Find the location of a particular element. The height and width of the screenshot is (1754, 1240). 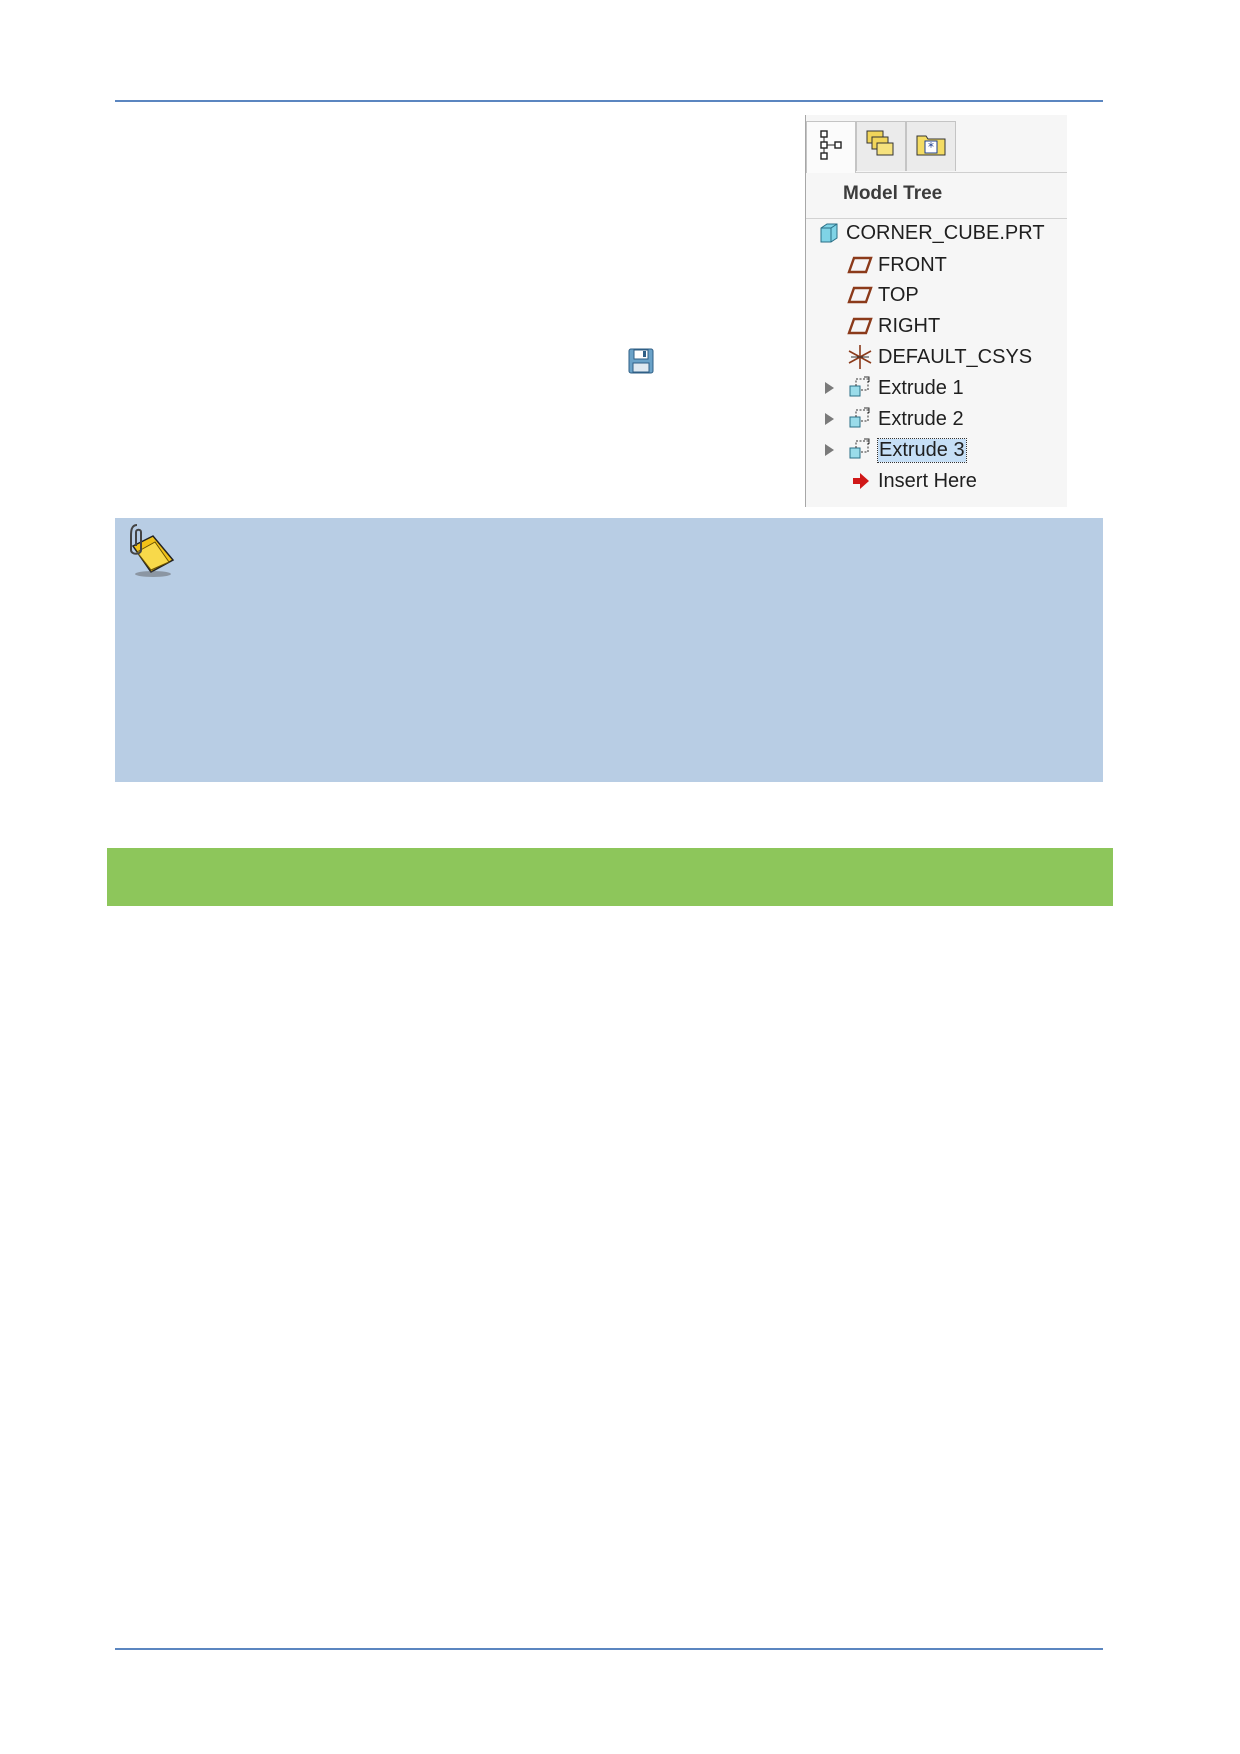

insert-here-arrow-icon is located at coordinates (860, 481).